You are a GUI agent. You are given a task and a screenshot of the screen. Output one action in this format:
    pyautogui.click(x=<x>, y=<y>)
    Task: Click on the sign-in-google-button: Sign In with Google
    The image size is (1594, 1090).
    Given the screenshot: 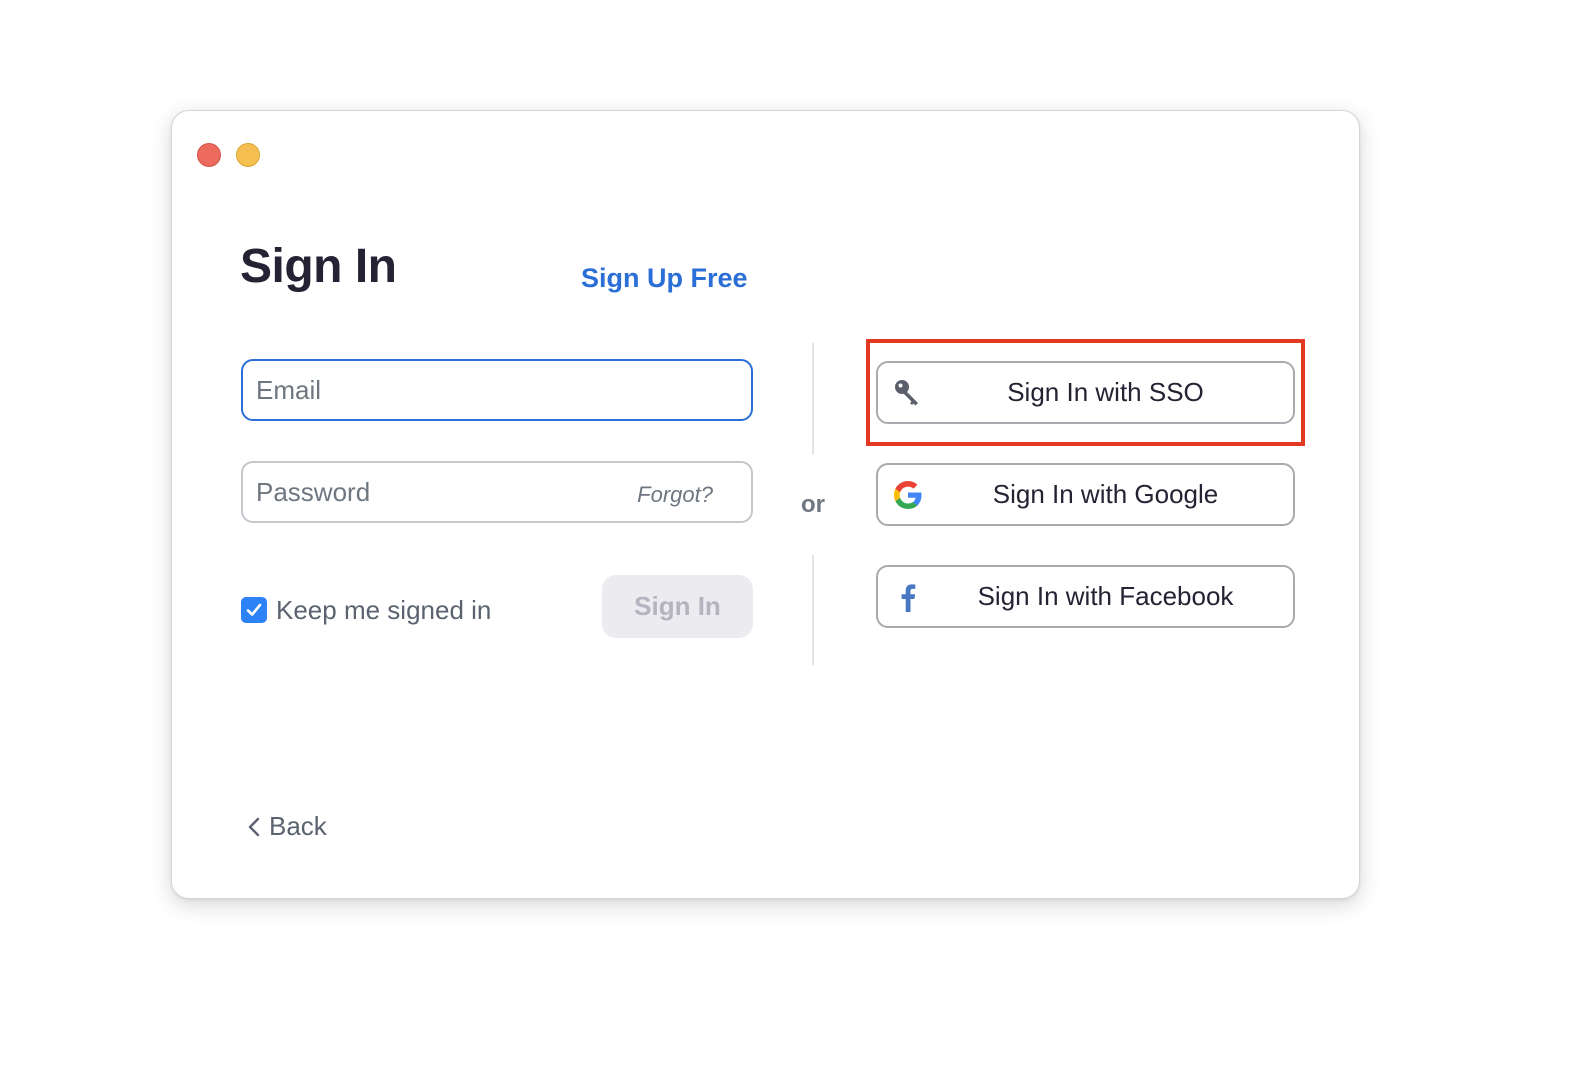 What is the action you would take?
    pyautogui.click(x=1085, y=494)
    